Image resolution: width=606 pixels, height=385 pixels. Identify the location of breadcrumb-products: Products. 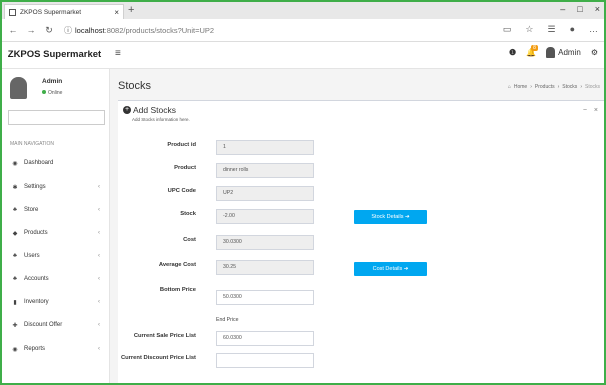
(545, 87).